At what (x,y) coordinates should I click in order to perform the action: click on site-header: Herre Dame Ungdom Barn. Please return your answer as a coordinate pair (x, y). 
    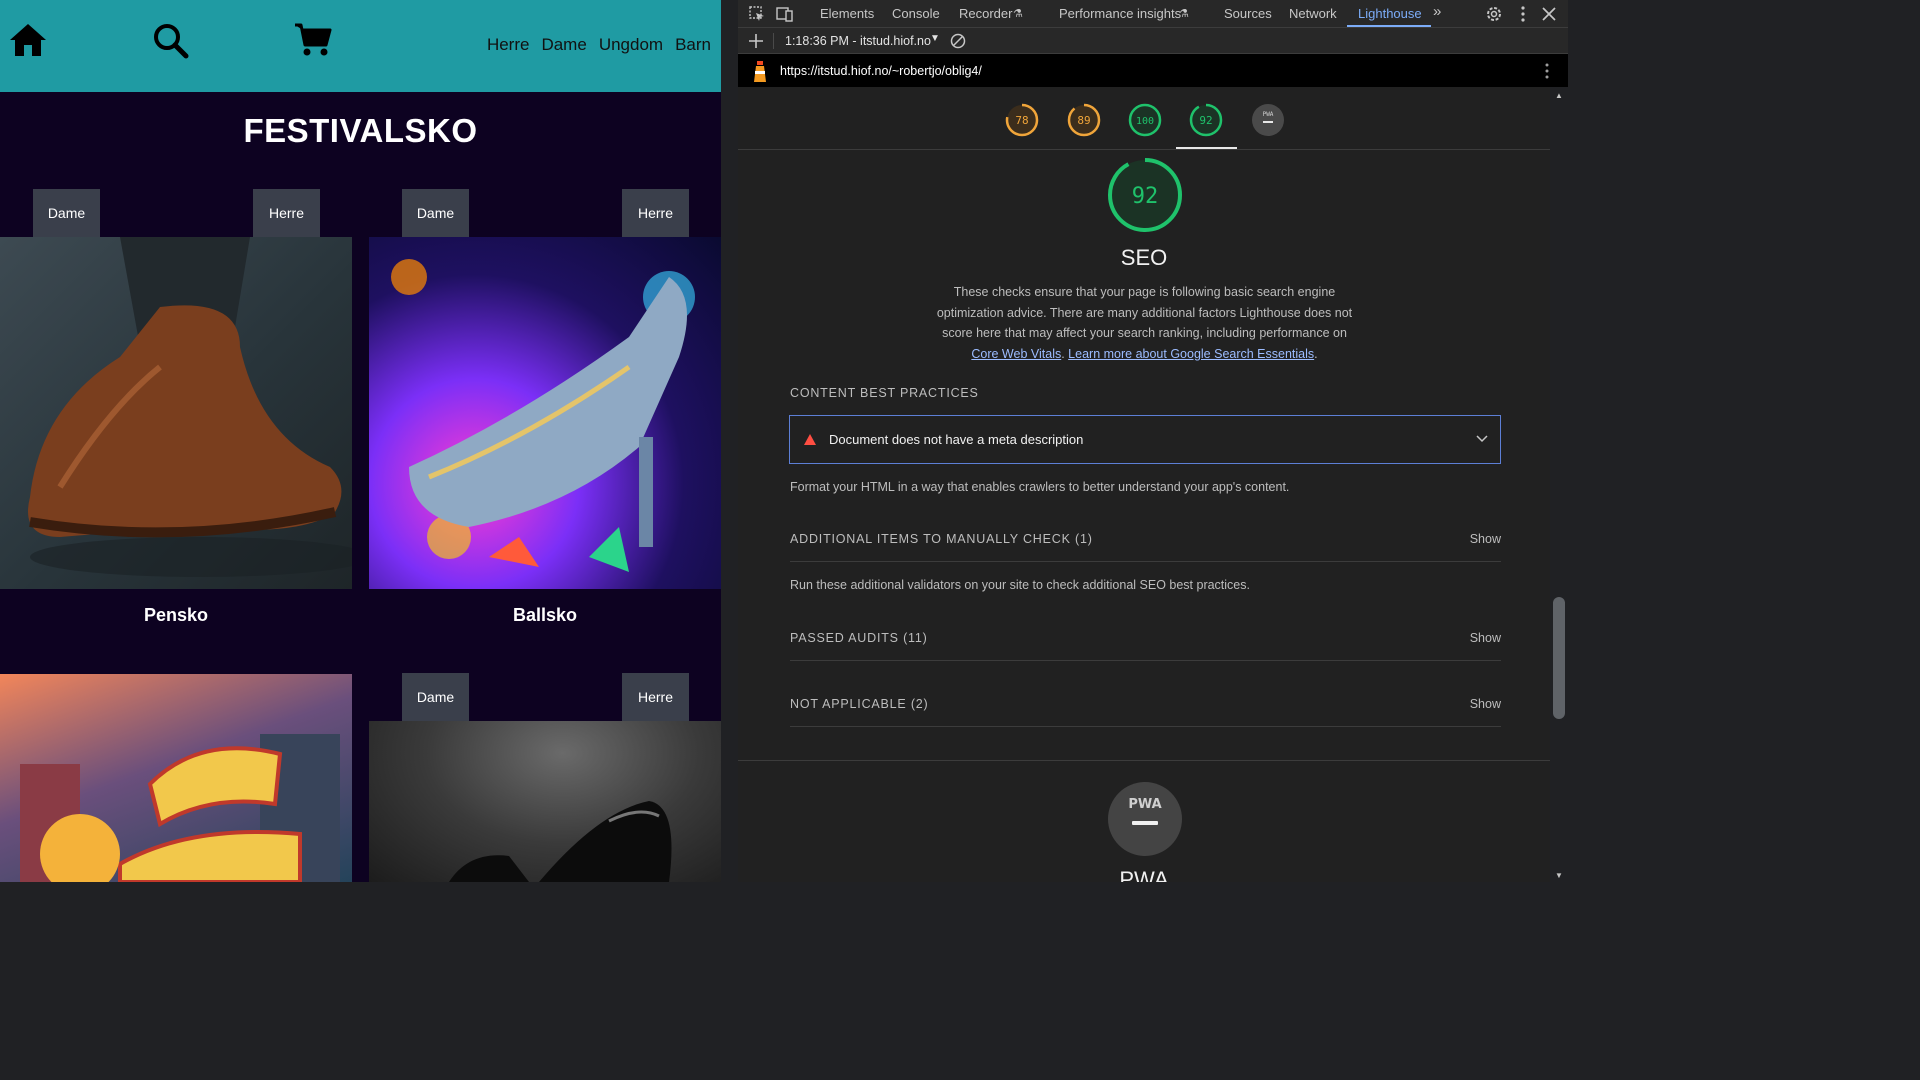
    Looking at the image, I should click on (360, 46).